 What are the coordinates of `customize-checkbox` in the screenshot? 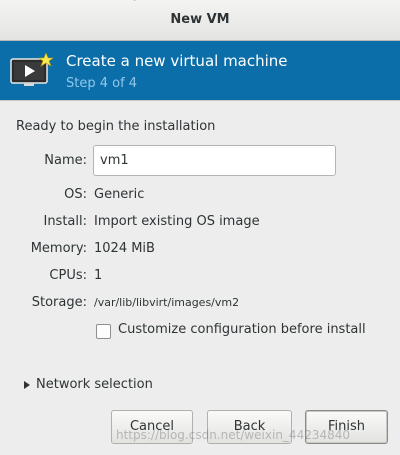 It's located at (103, 331).